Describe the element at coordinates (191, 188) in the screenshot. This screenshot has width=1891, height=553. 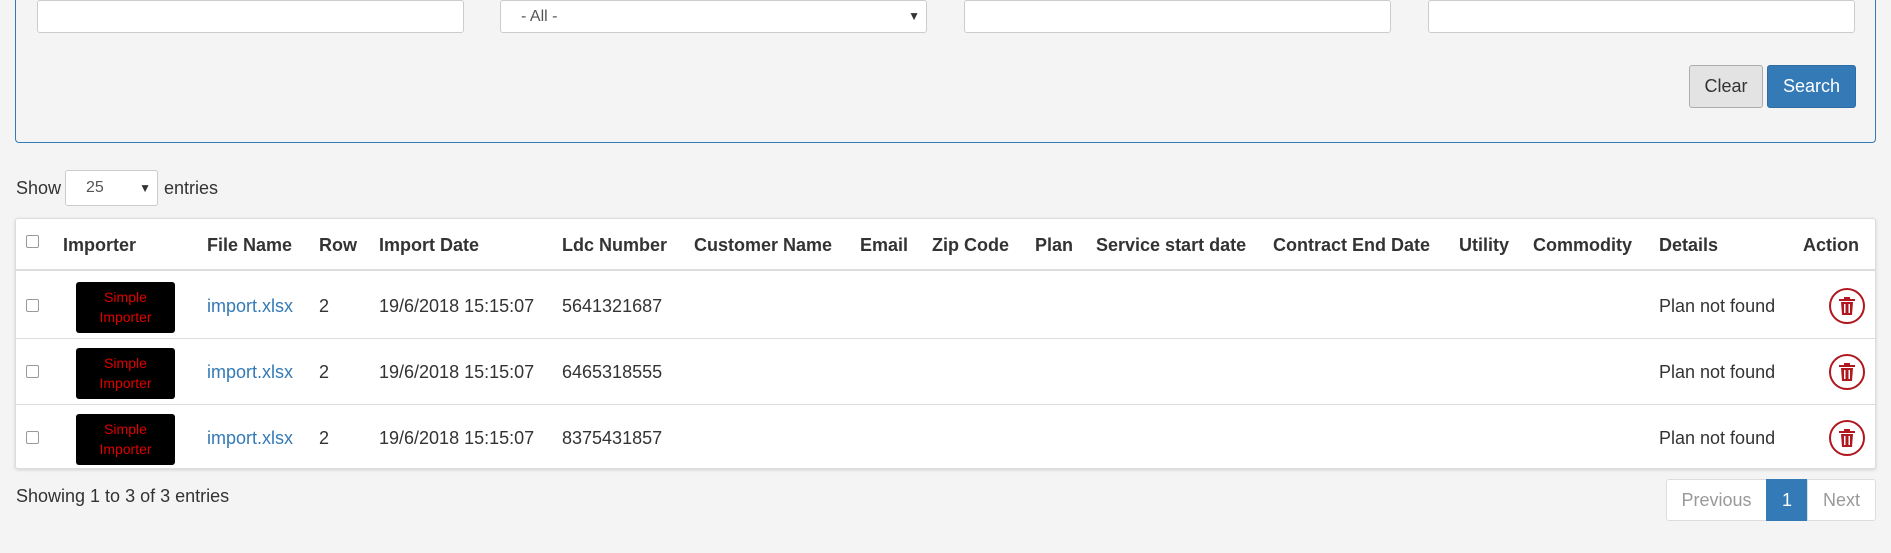
I see `entries-label: entries` at that location.